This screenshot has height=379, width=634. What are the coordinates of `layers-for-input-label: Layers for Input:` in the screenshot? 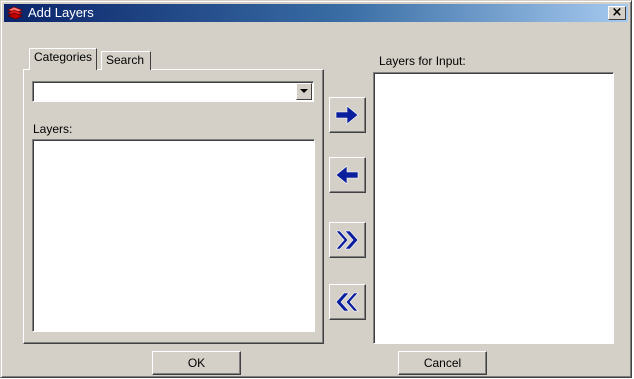 It's located at (422, 61).